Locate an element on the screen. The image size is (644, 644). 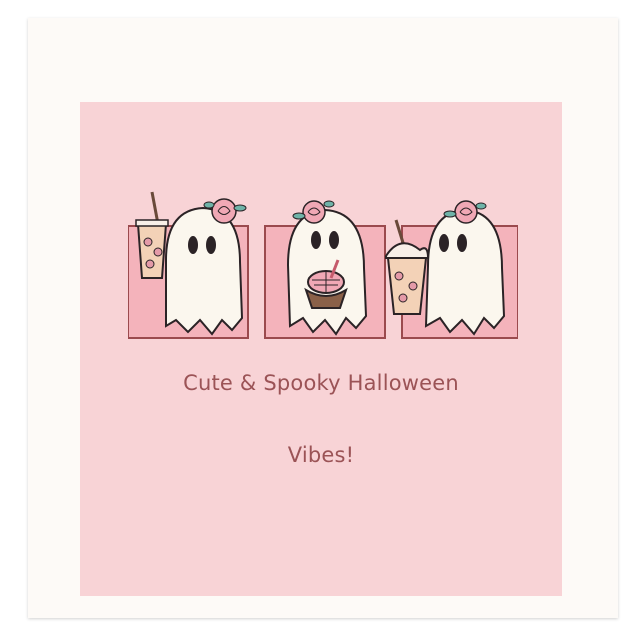
caption-line-2: Vibes! is located at coordinates (321, 455).